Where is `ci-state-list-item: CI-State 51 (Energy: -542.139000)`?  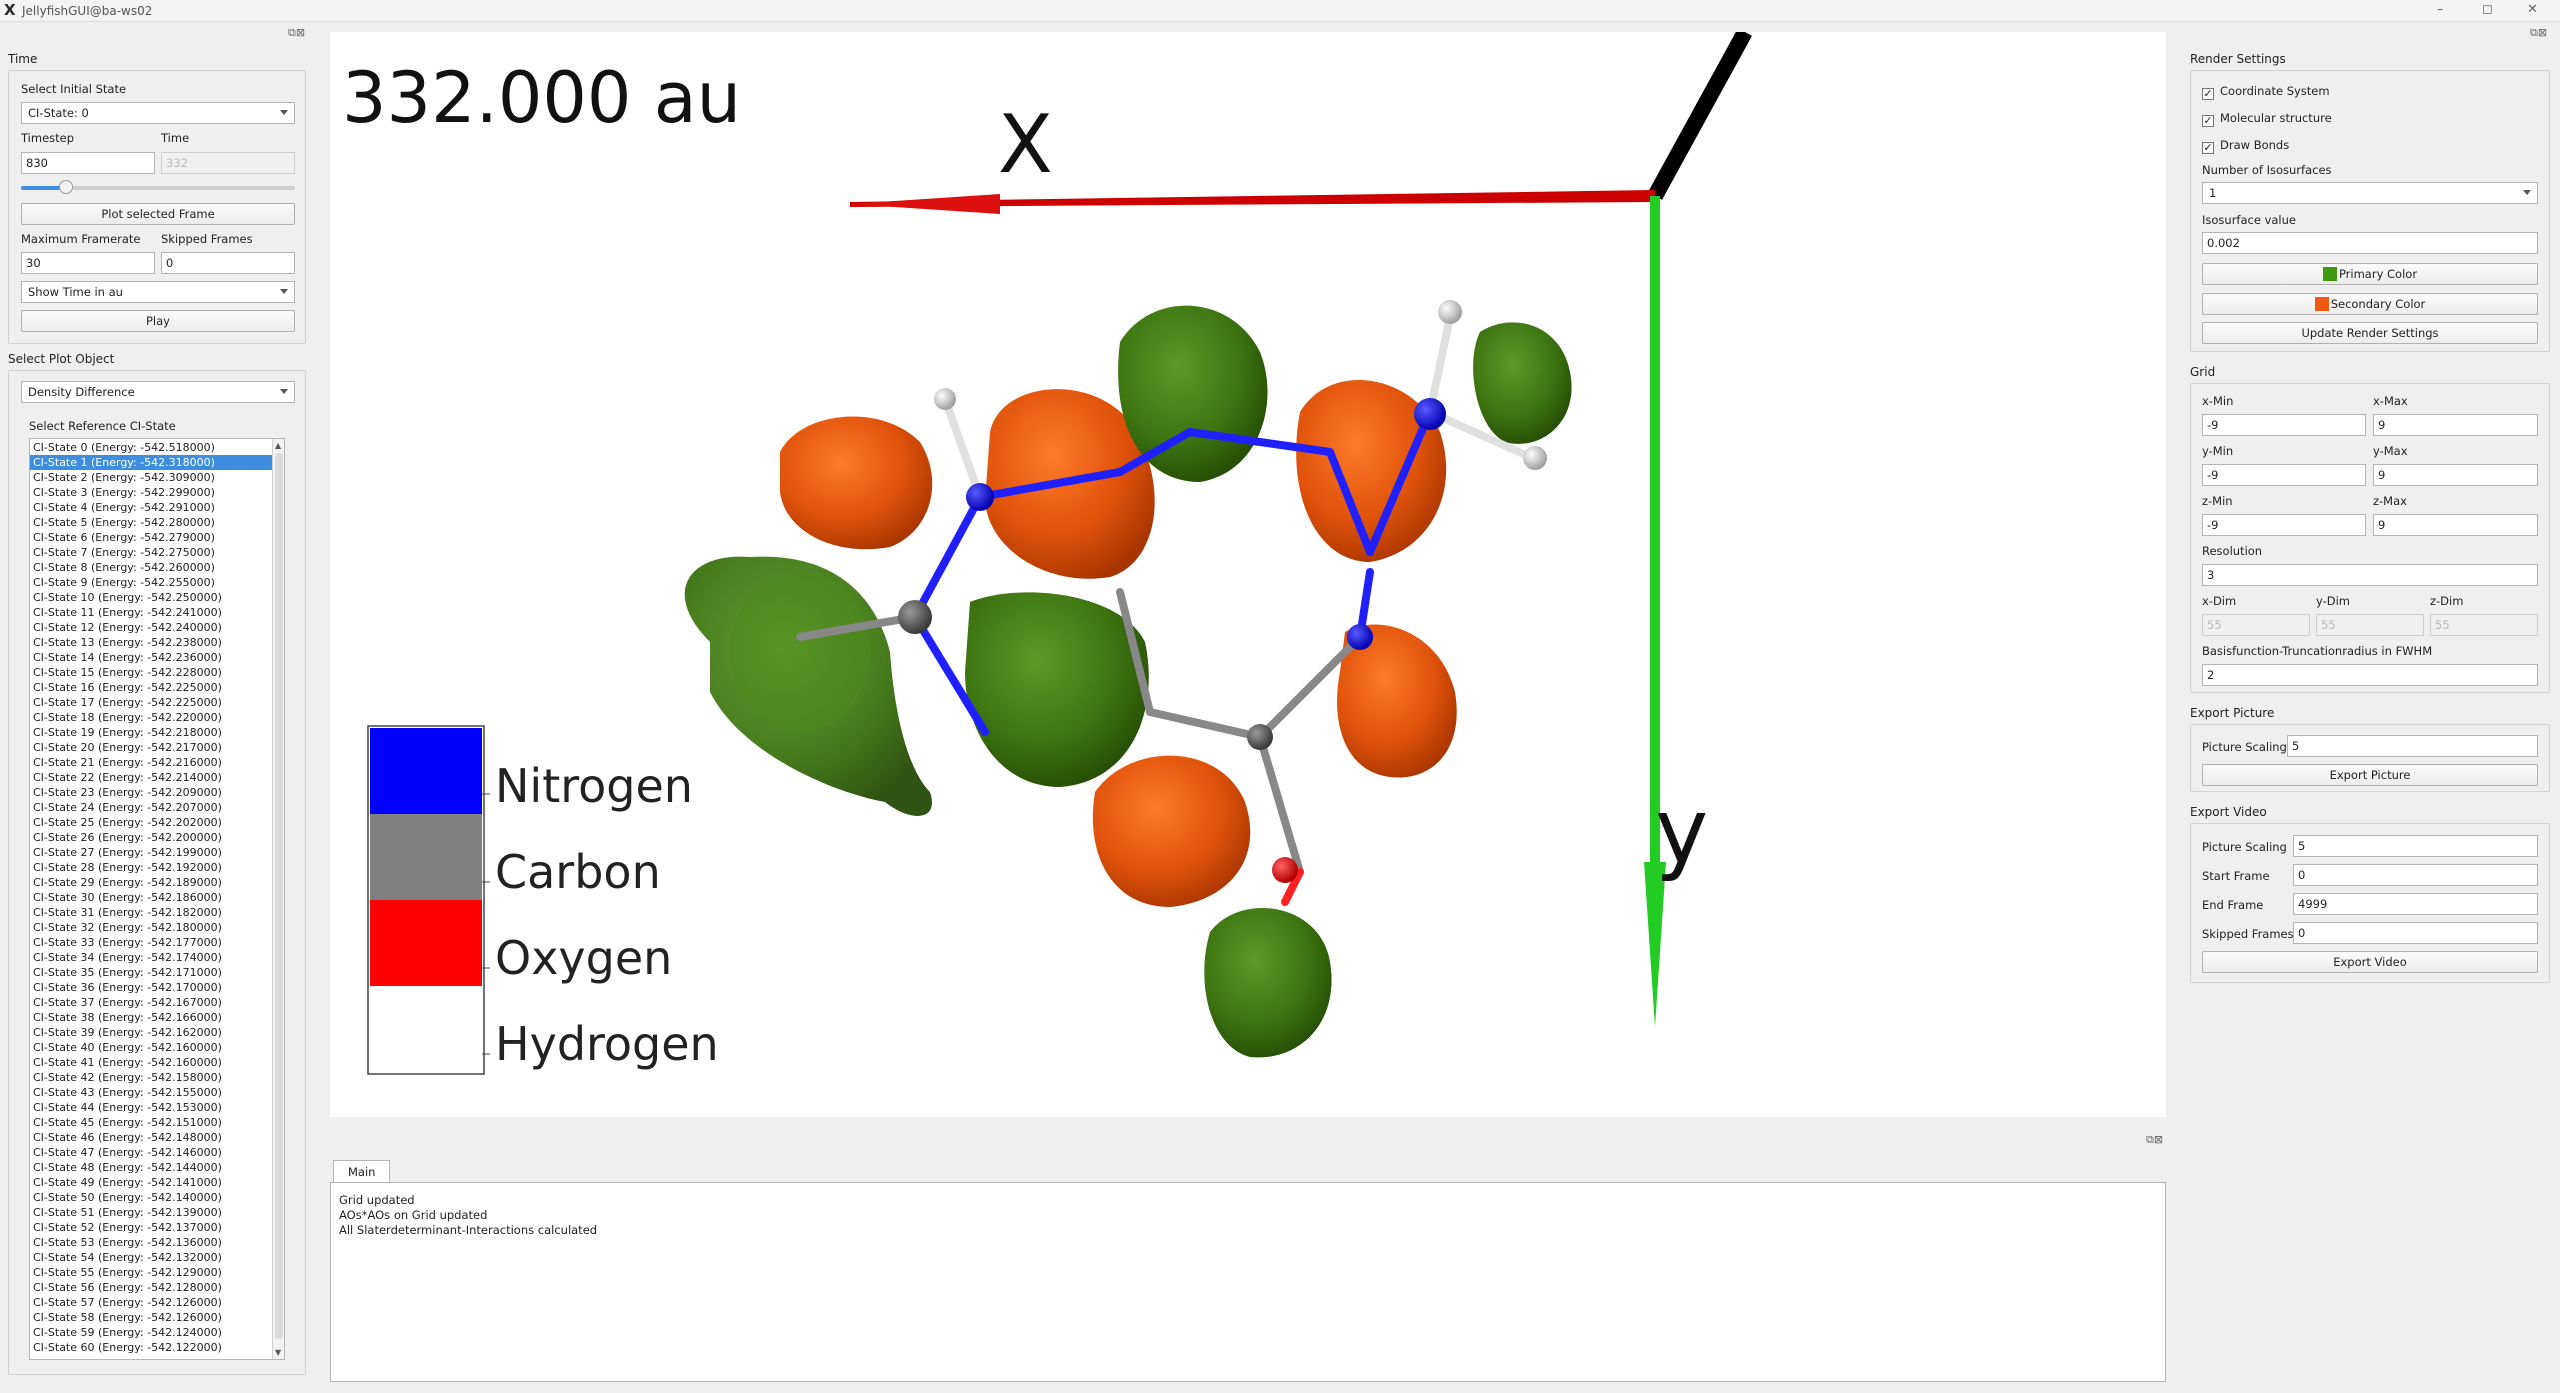
ci-state-list-item: CI-State 51 (Energy: -542.139000) is located at coordinates (151, 1212).